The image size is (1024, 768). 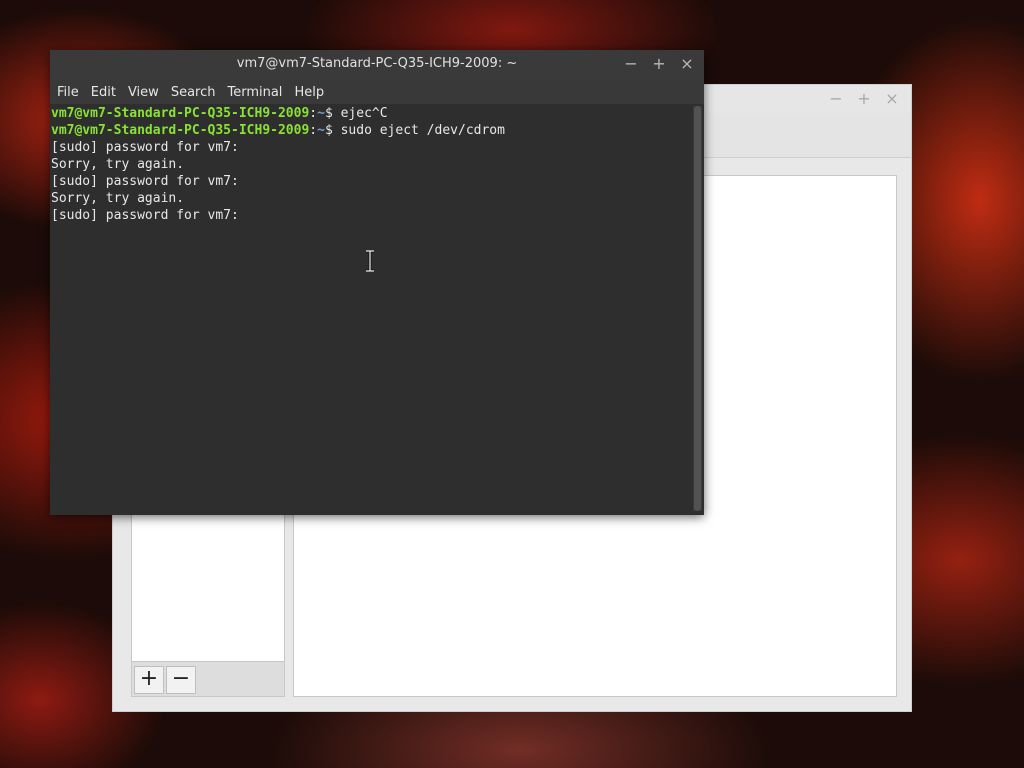 I want to click on menu-edit: Edit, so click(x=103, y=92).